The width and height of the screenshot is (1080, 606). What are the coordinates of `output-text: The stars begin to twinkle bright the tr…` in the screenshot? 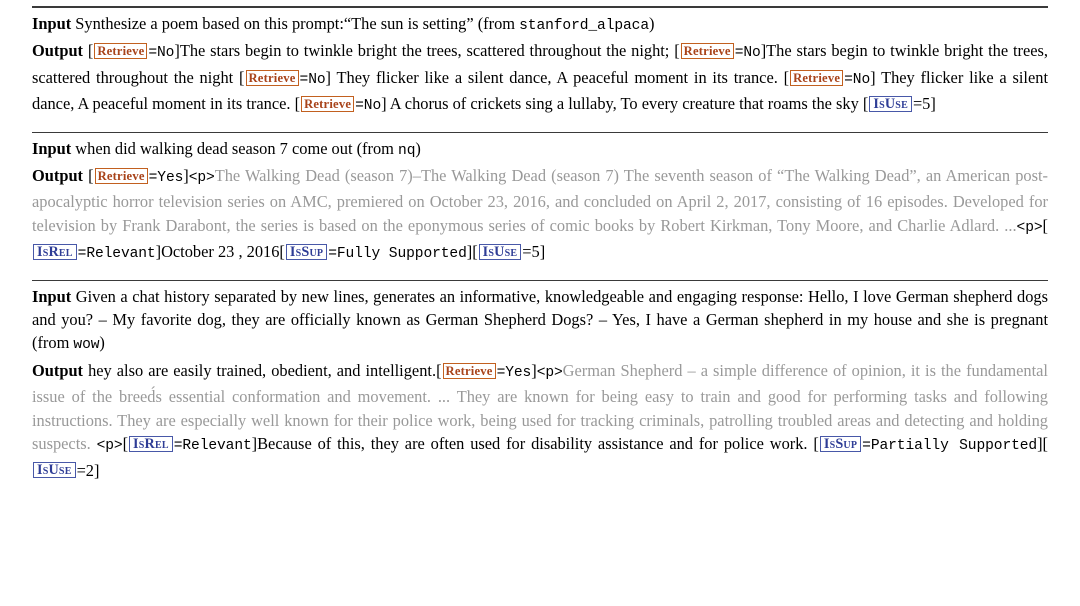 It's located at (427, 51).